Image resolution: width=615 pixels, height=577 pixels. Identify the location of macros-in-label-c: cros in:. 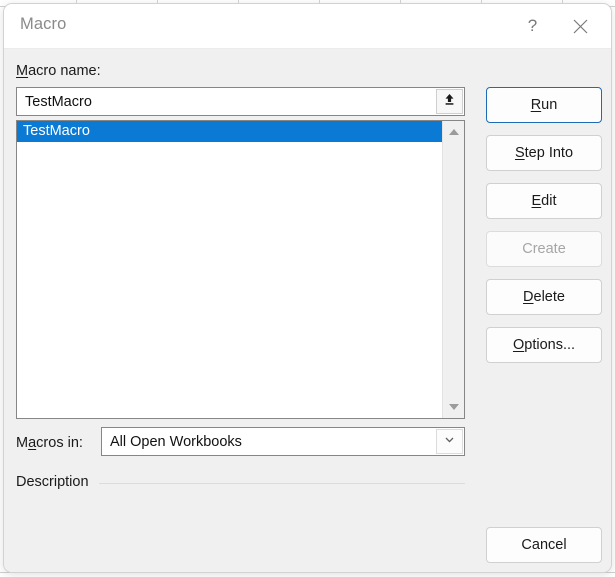
(59, 443).